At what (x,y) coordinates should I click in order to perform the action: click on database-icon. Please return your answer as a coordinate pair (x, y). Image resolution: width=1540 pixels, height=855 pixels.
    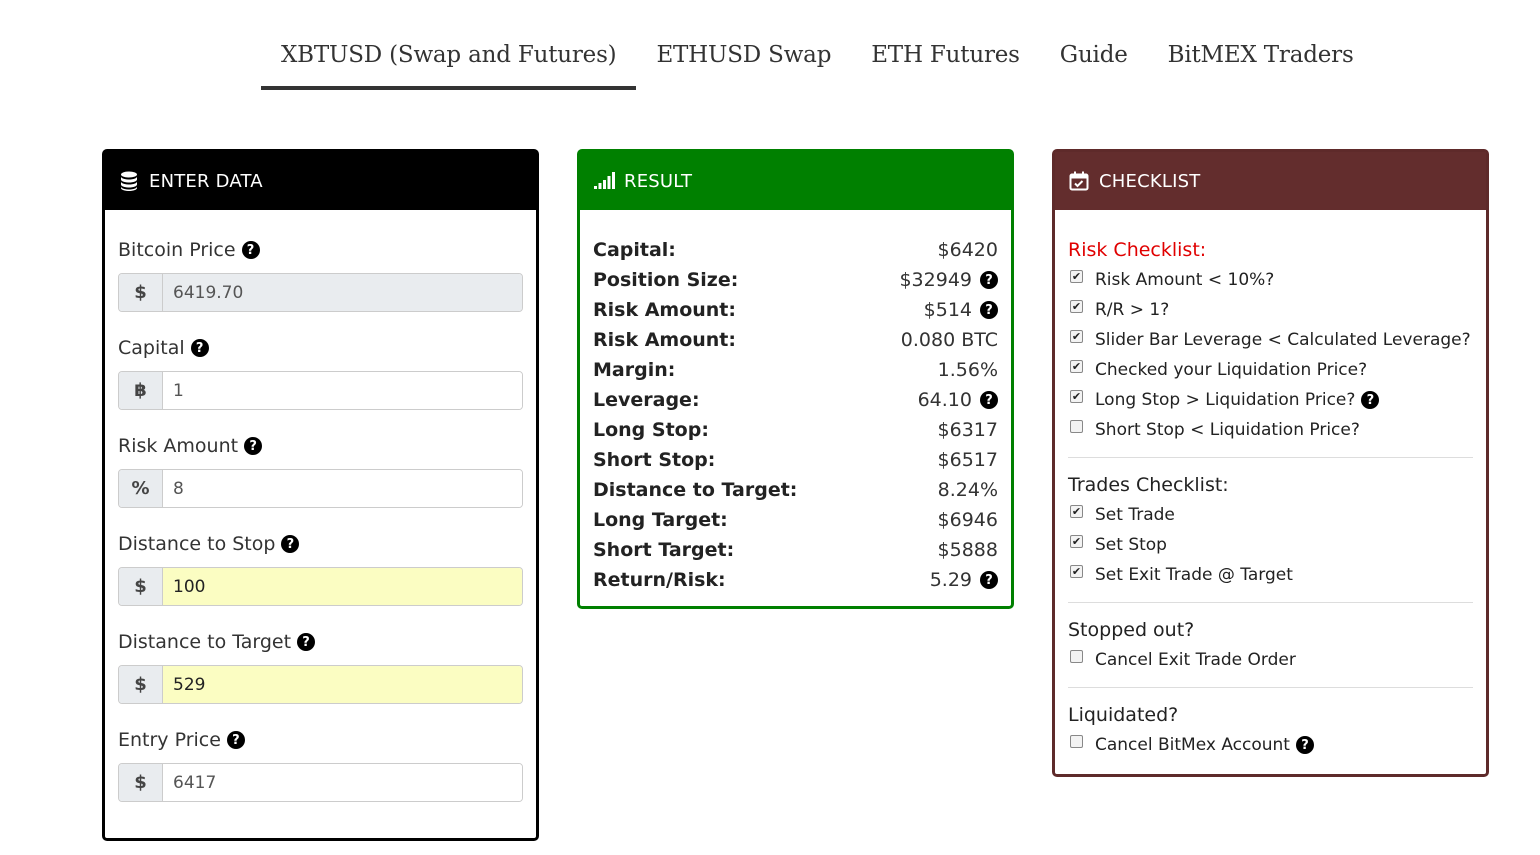
    Looking at the image, I should click on (129, 181).